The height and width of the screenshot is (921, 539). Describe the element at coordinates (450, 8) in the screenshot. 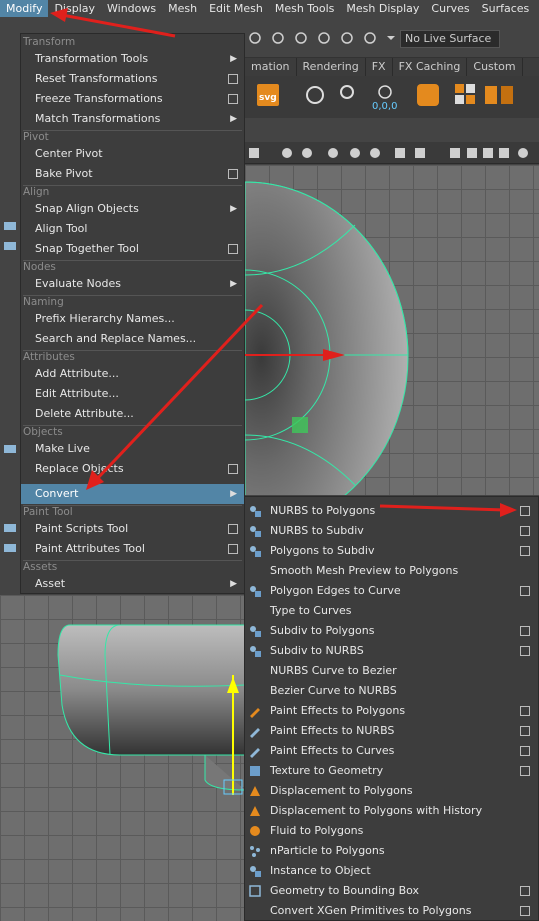

I see `menu-curves: Curves` at that location.